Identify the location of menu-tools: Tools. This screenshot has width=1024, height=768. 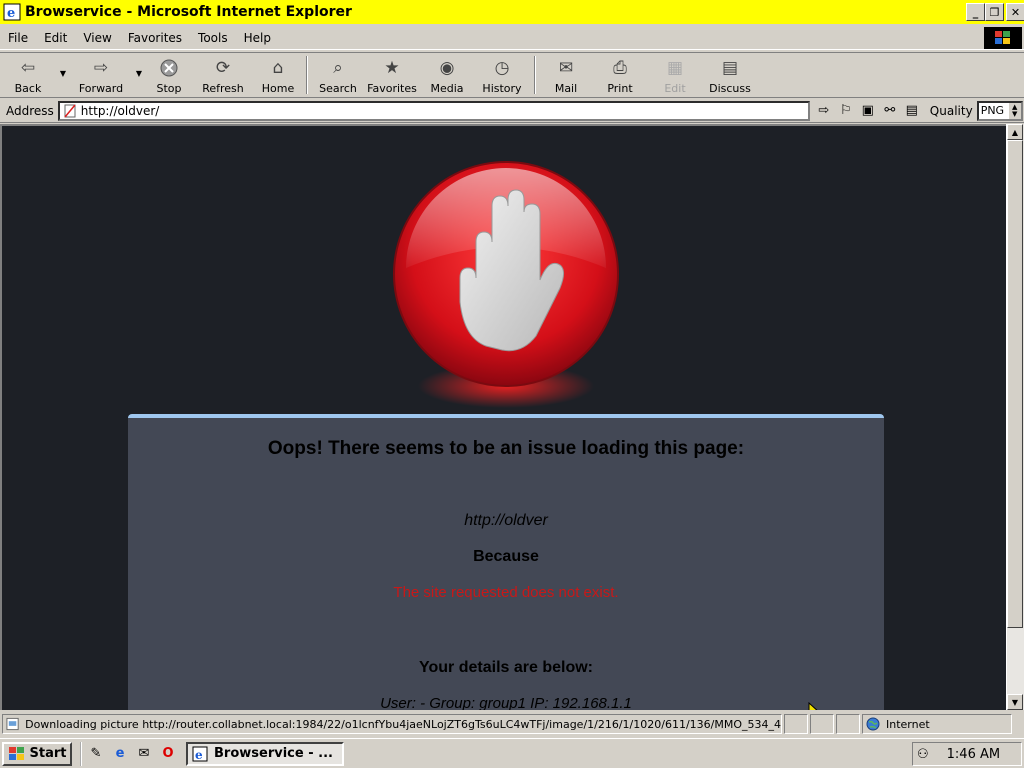
(213, 38).